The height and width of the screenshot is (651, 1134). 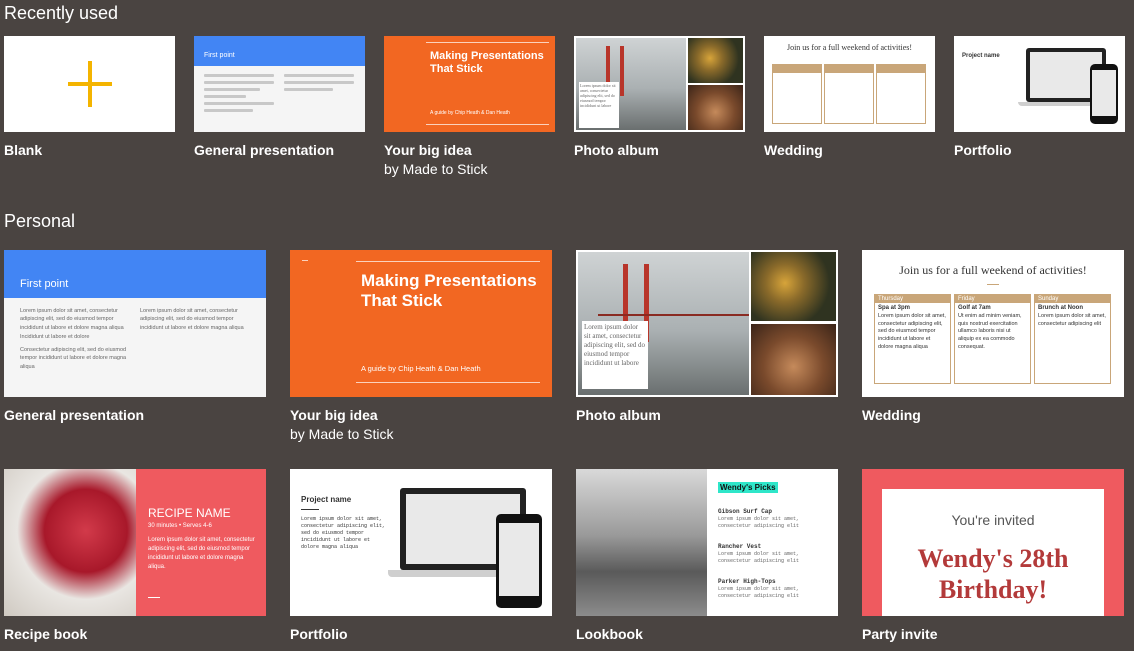 What do you see at coordinates (40, 221) in the screenshot?
I see `section-title-personal: Personal` at bounding box center [40, 221].